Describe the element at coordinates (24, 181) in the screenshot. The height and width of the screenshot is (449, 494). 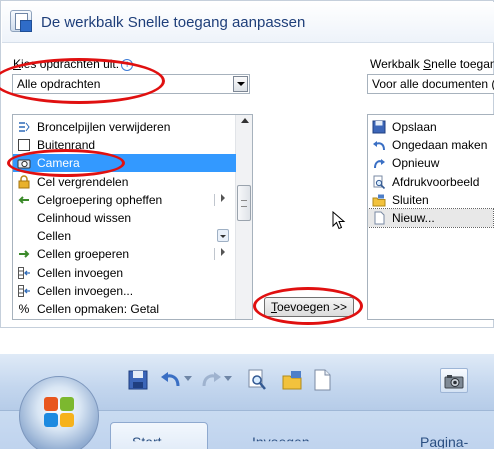
I see `lock-icon` at that location.